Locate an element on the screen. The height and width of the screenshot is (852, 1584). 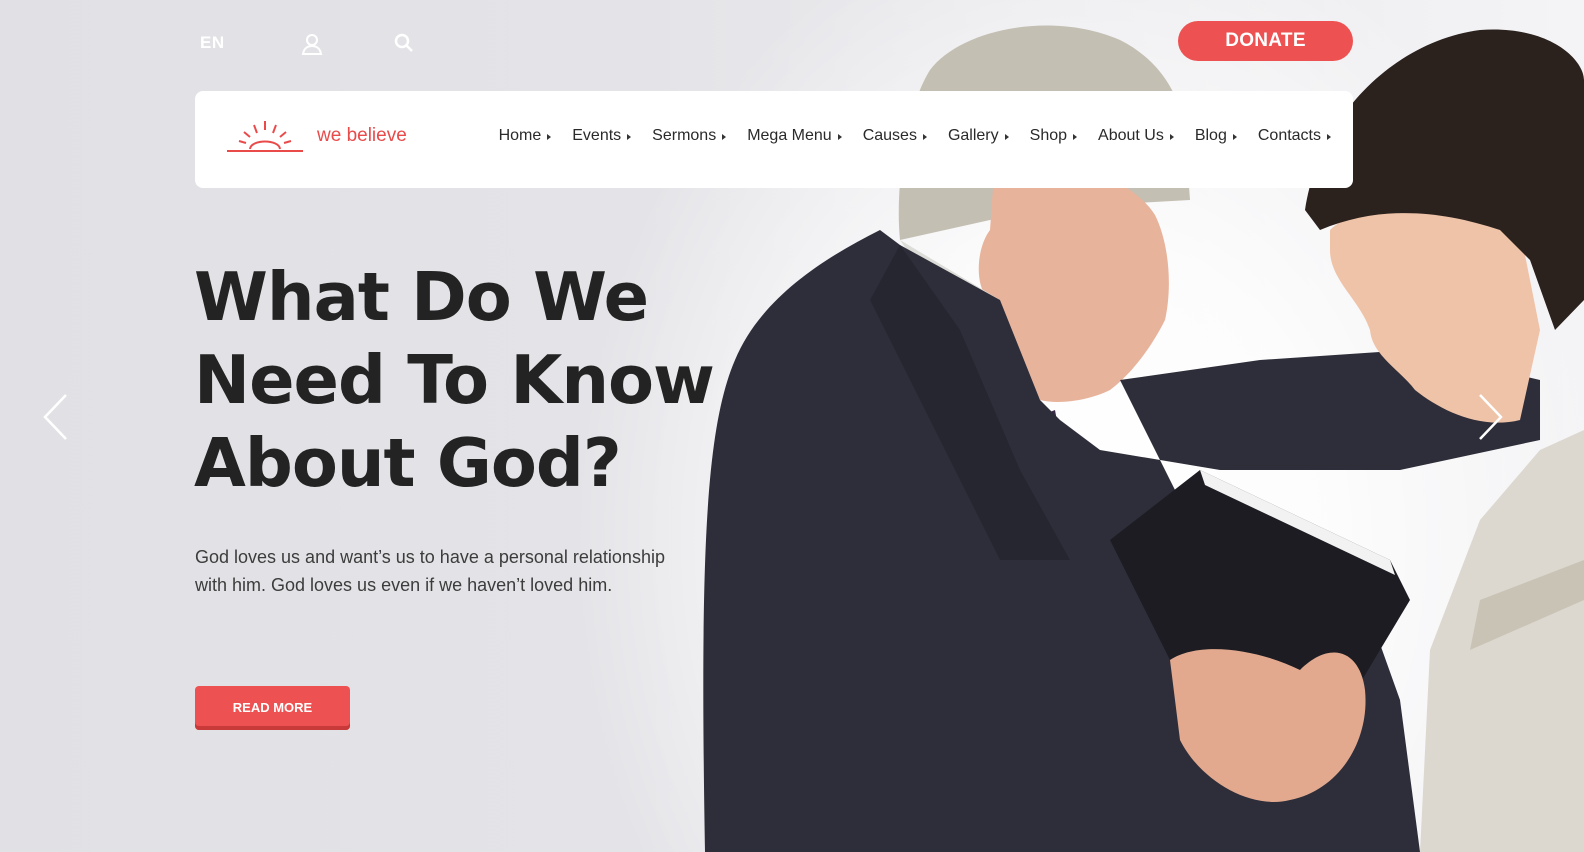
nav-item-sermons: Sermons is located at coordinates (689, 136).